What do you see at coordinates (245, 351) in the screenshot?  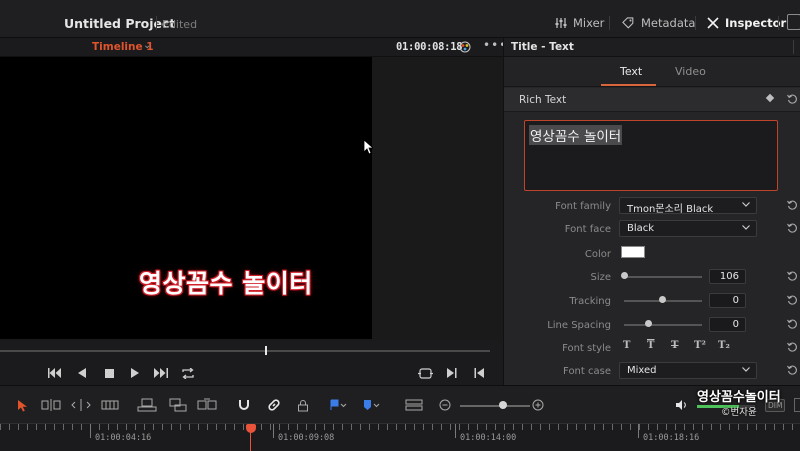 I see `scrubber-track` at bounding box center [245, 351].